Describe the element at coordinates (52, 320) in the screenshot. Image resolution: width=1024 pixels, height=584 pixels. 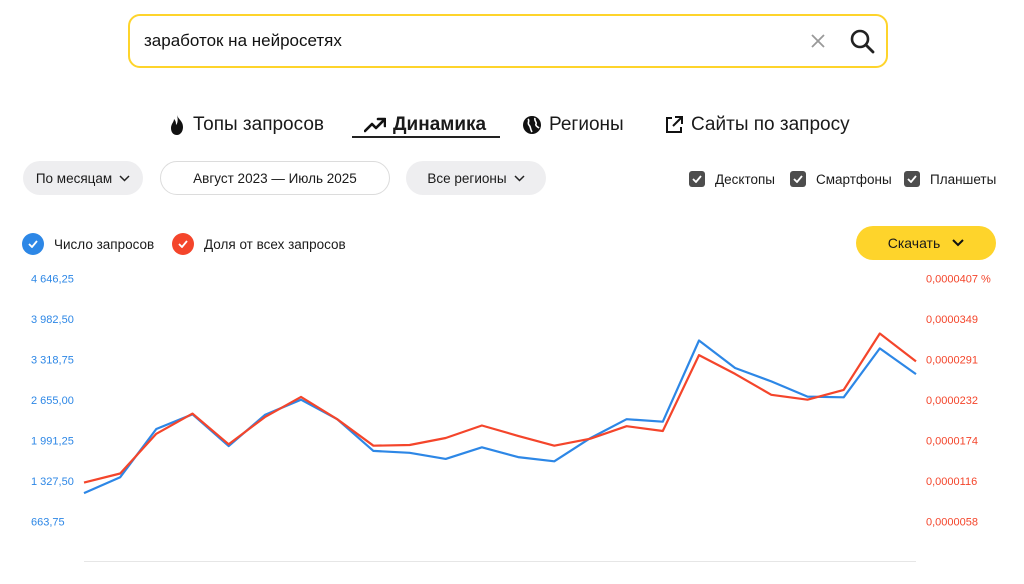
I see `y-left-tick-label: 3 982,50` at that location.